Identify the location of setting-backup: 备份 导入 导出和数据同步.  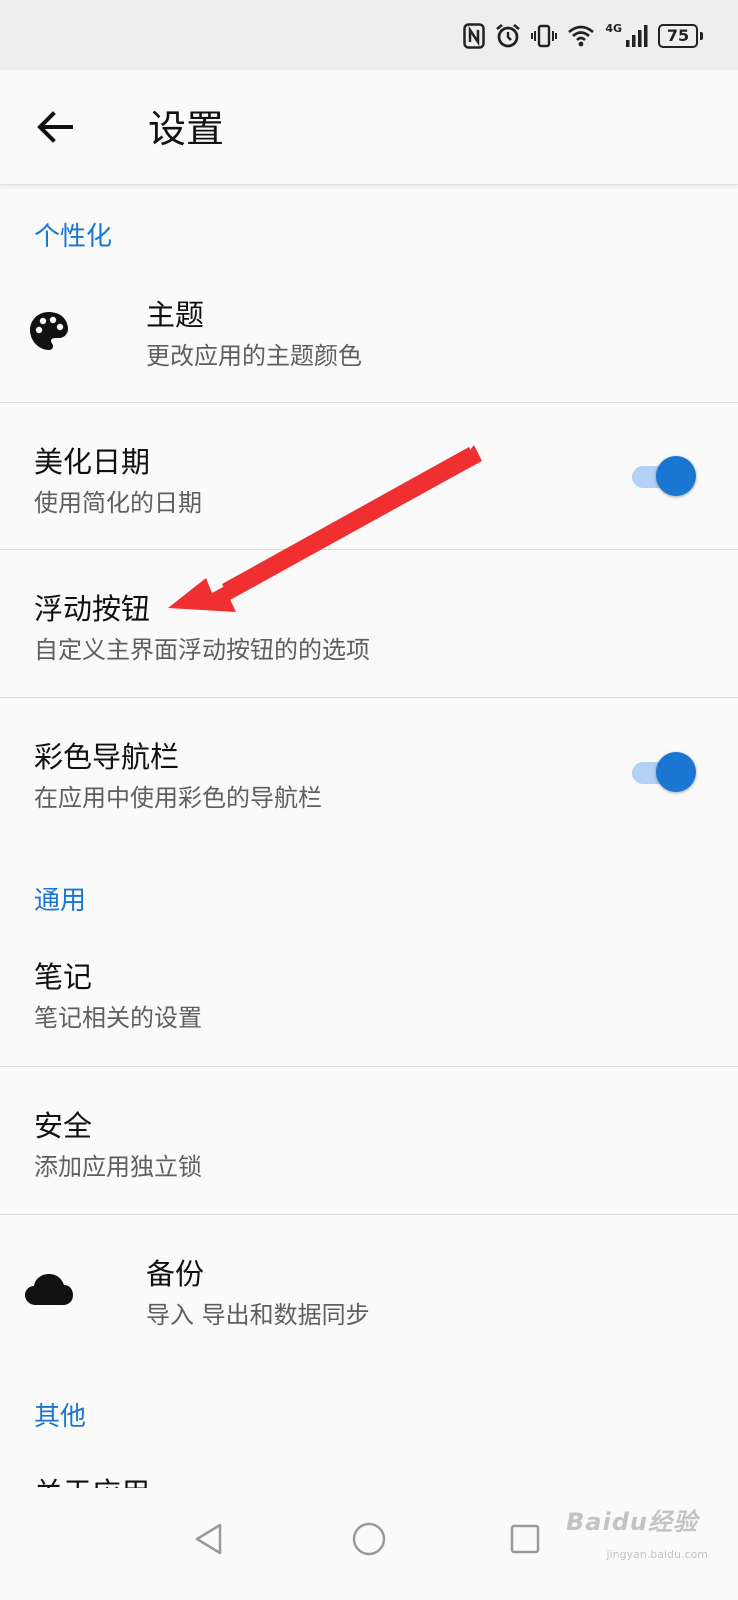
(369, 1288).